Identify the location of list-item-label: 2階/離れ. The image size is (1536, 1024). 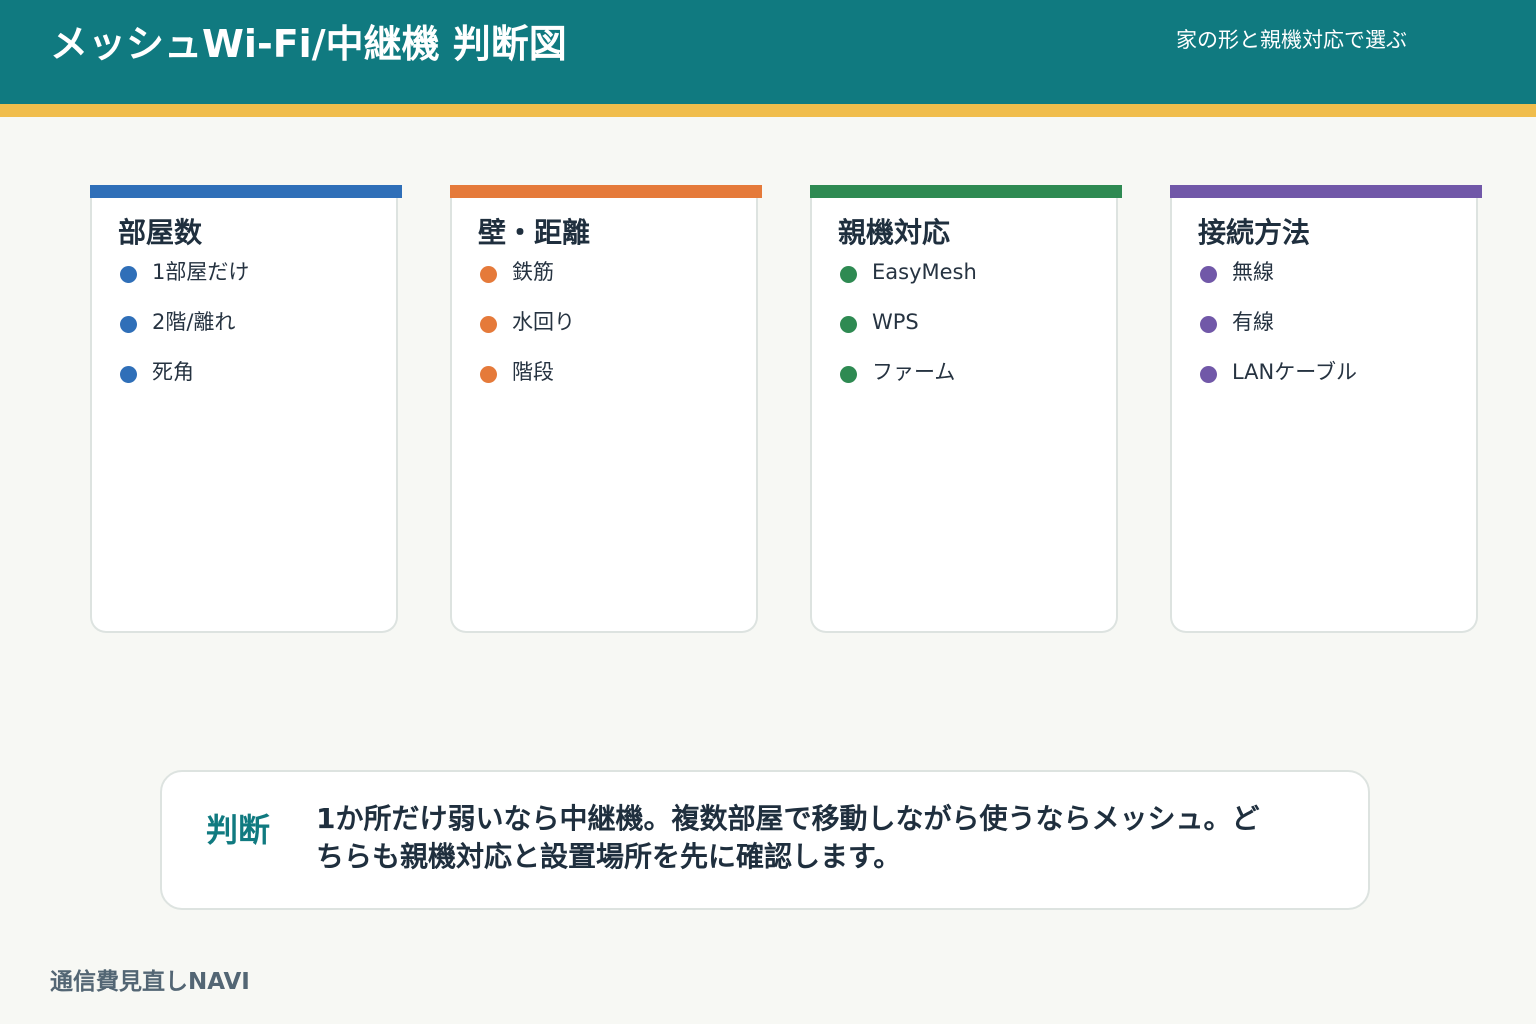
(194, 322).